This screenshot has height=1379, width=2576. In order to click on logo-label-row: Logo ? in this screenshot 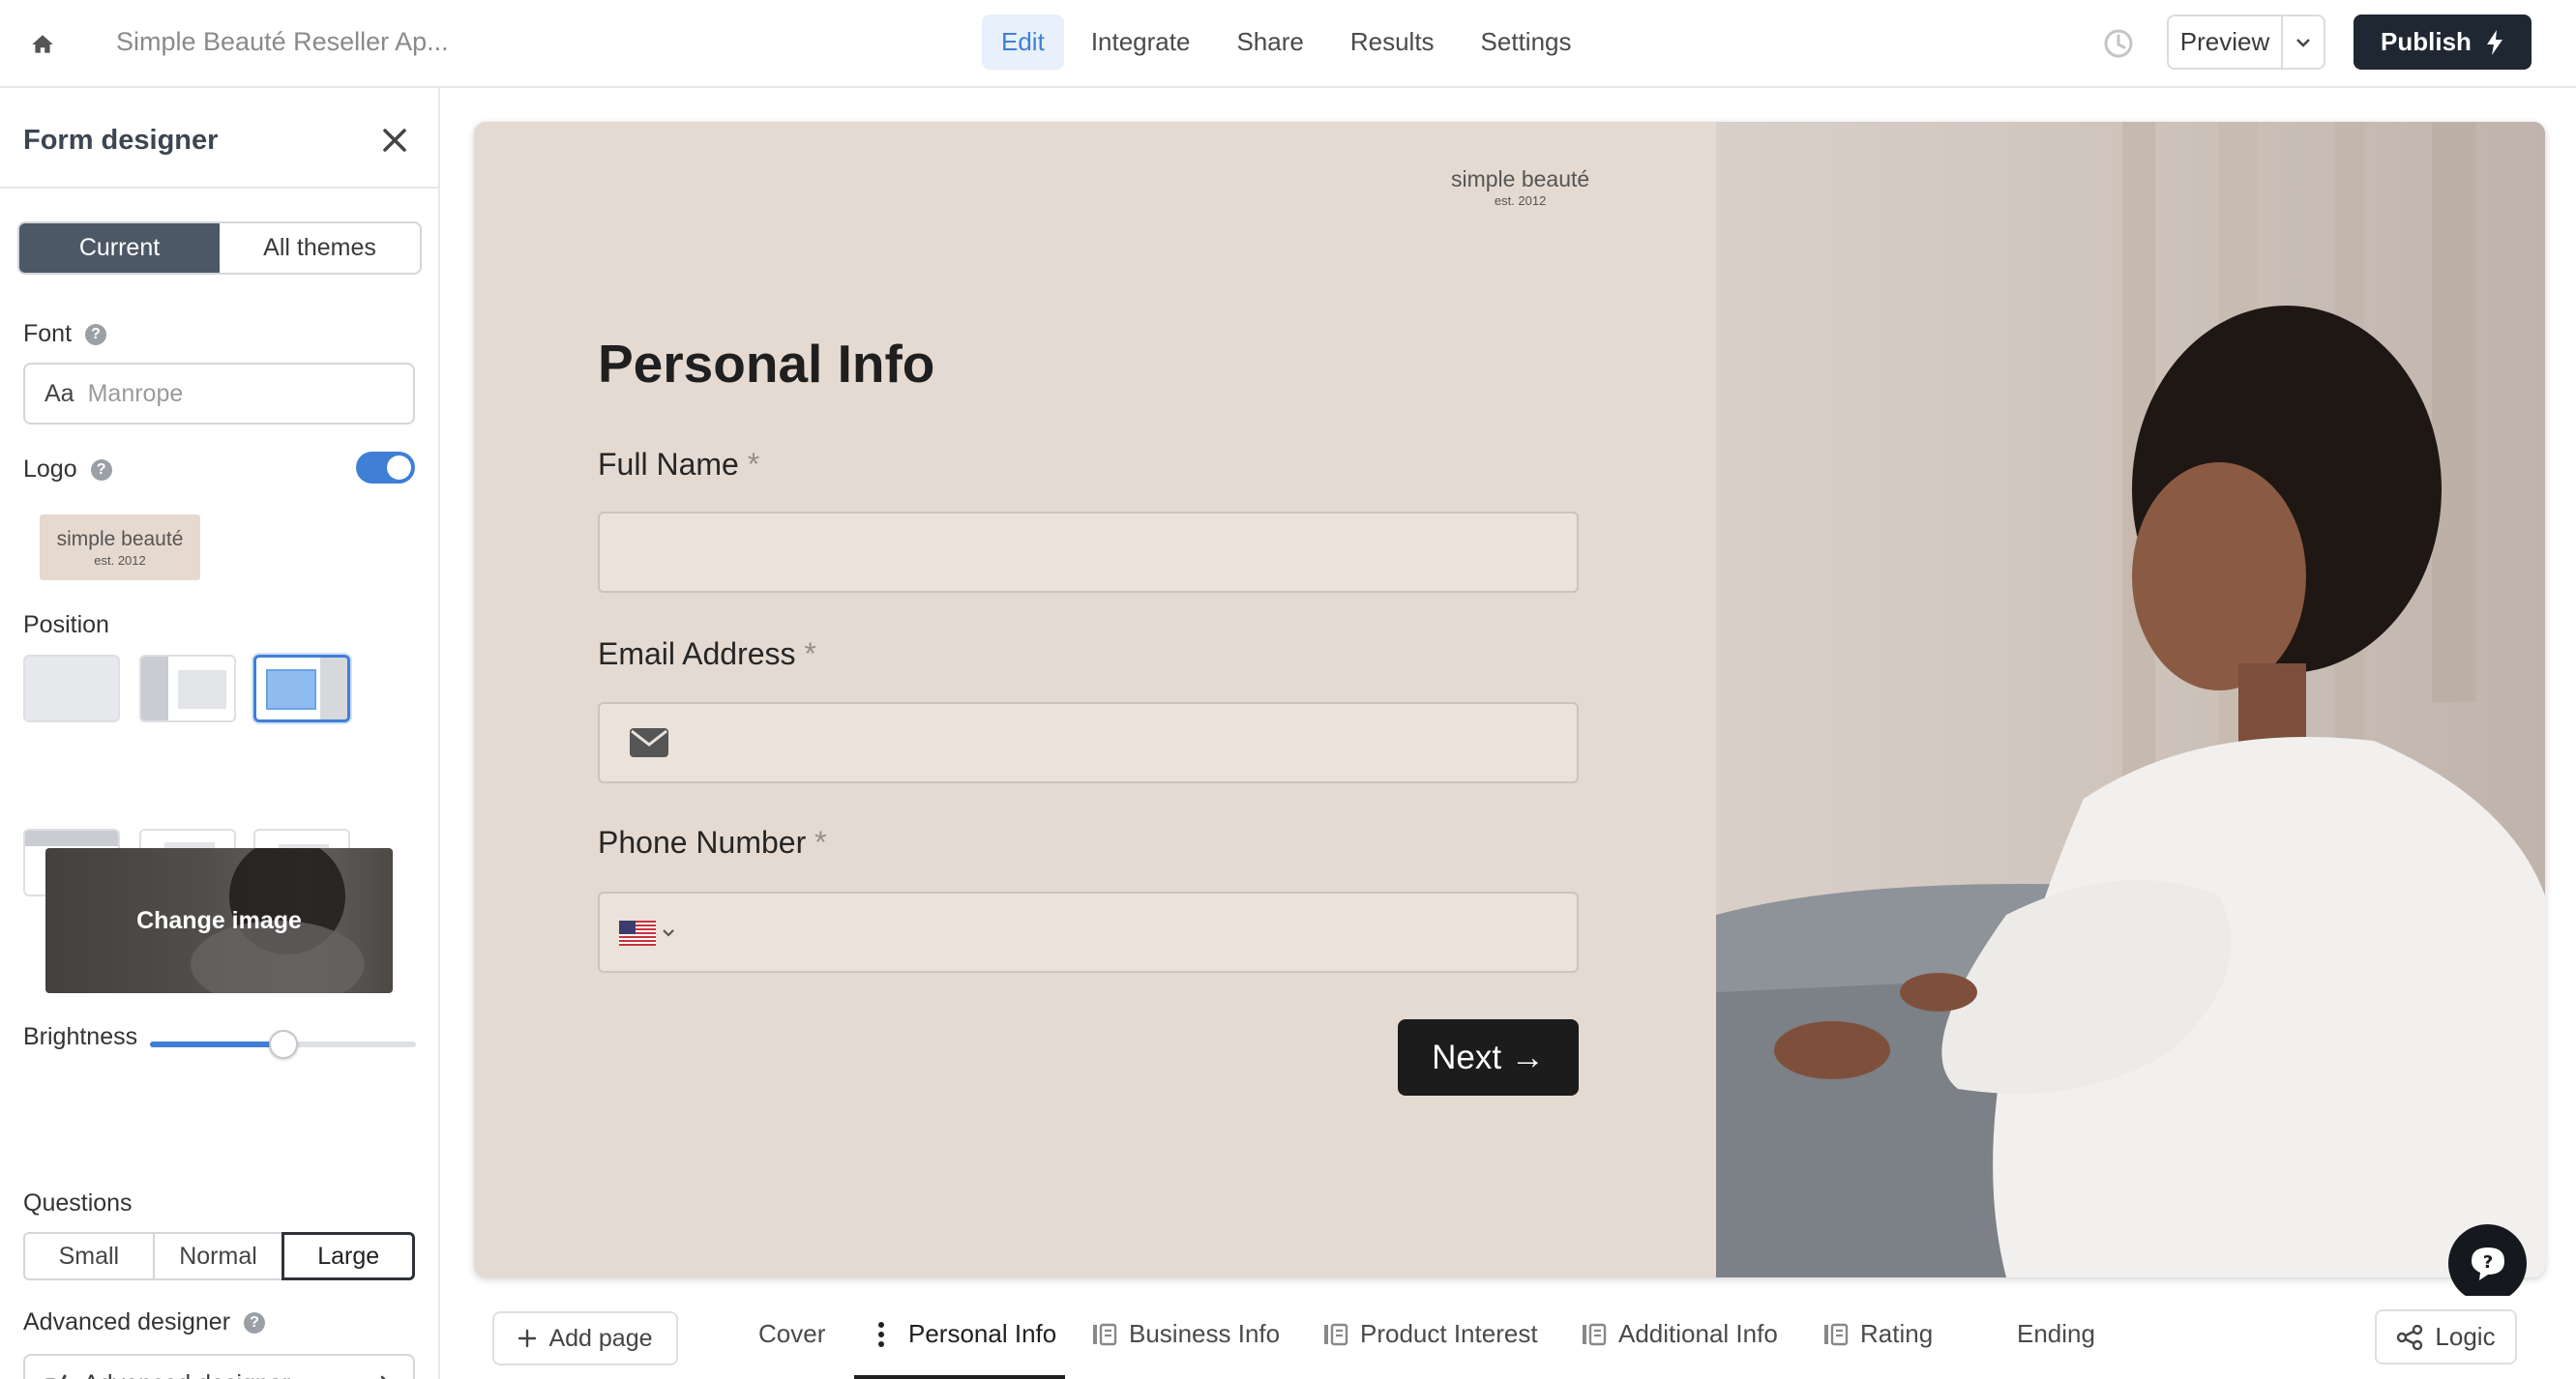, I will do `click(67, 470)`.